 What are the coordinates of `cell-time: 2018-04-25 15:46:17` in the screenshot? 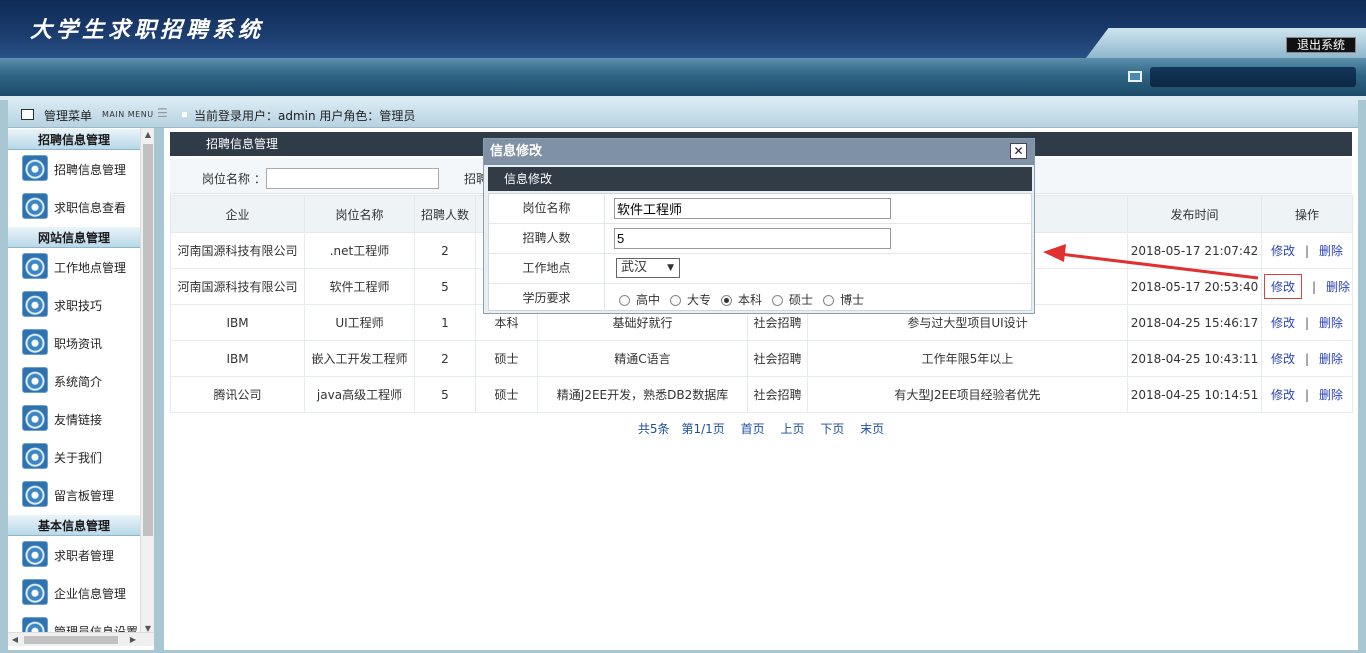 It's located at (1194, 322).